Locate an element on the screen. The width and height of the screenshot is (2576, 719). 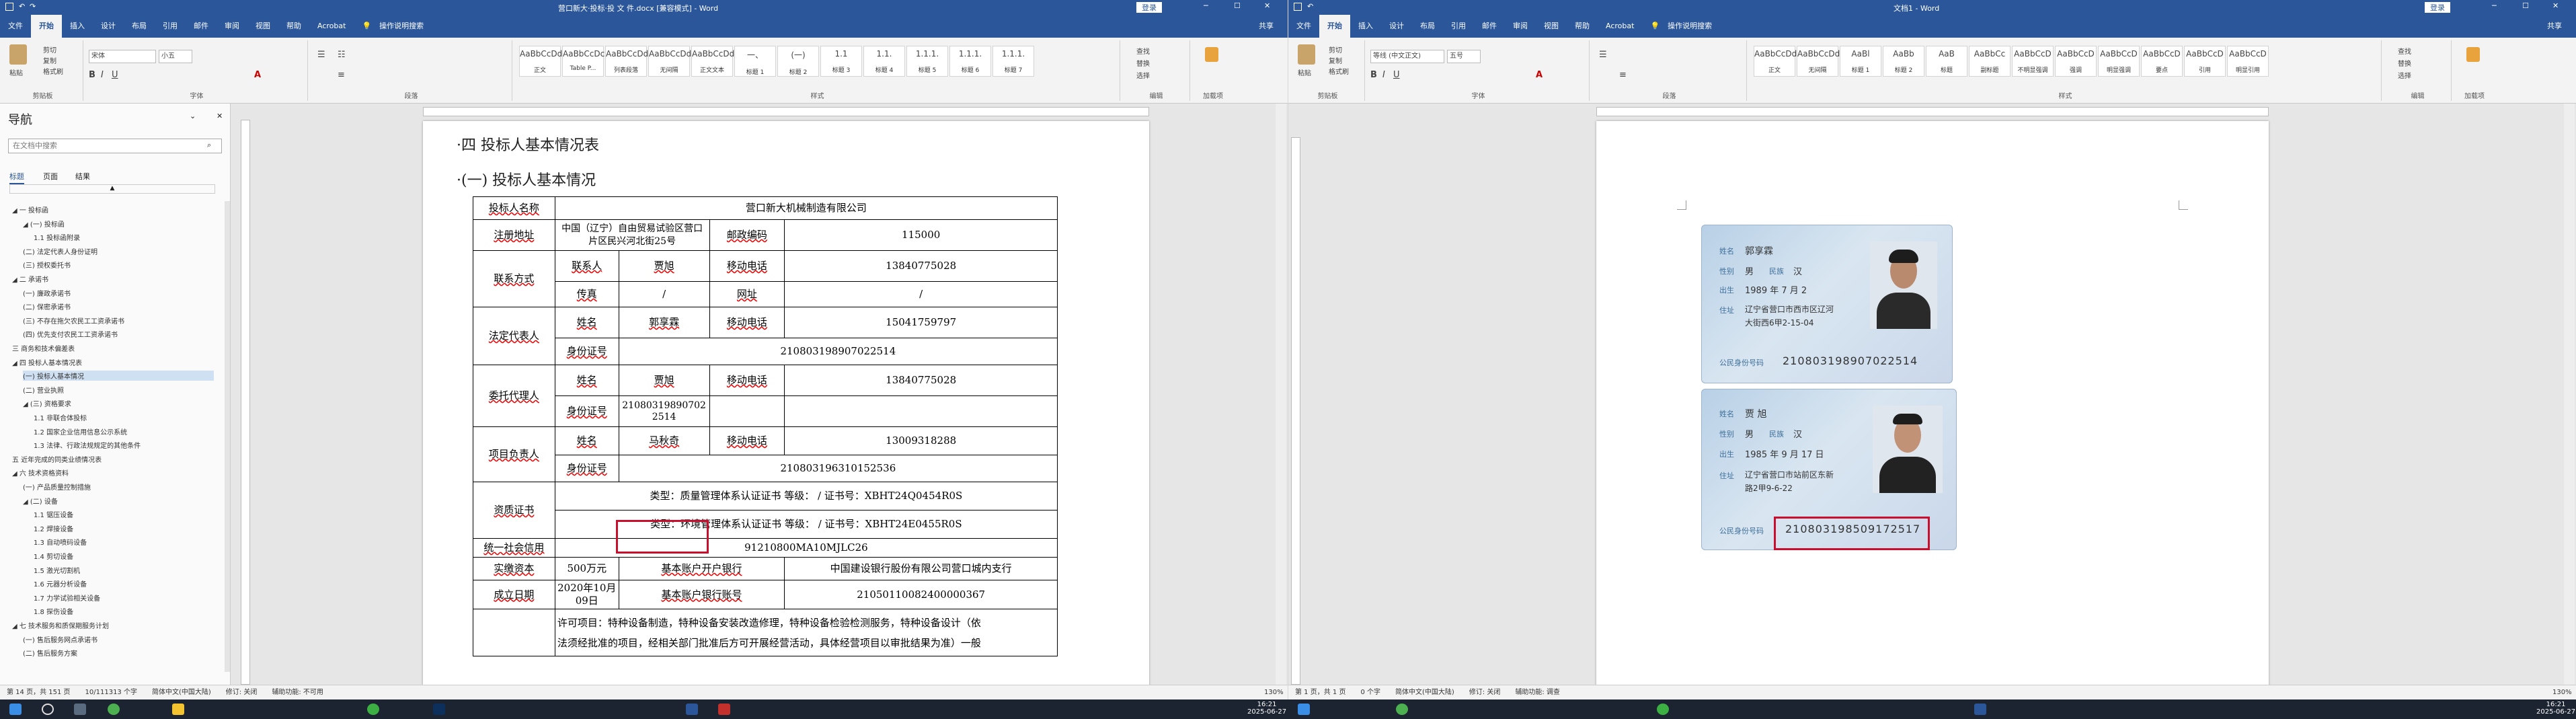
style-7-button: AaBbCcD 强调 is located at coordinates (2076, 61).